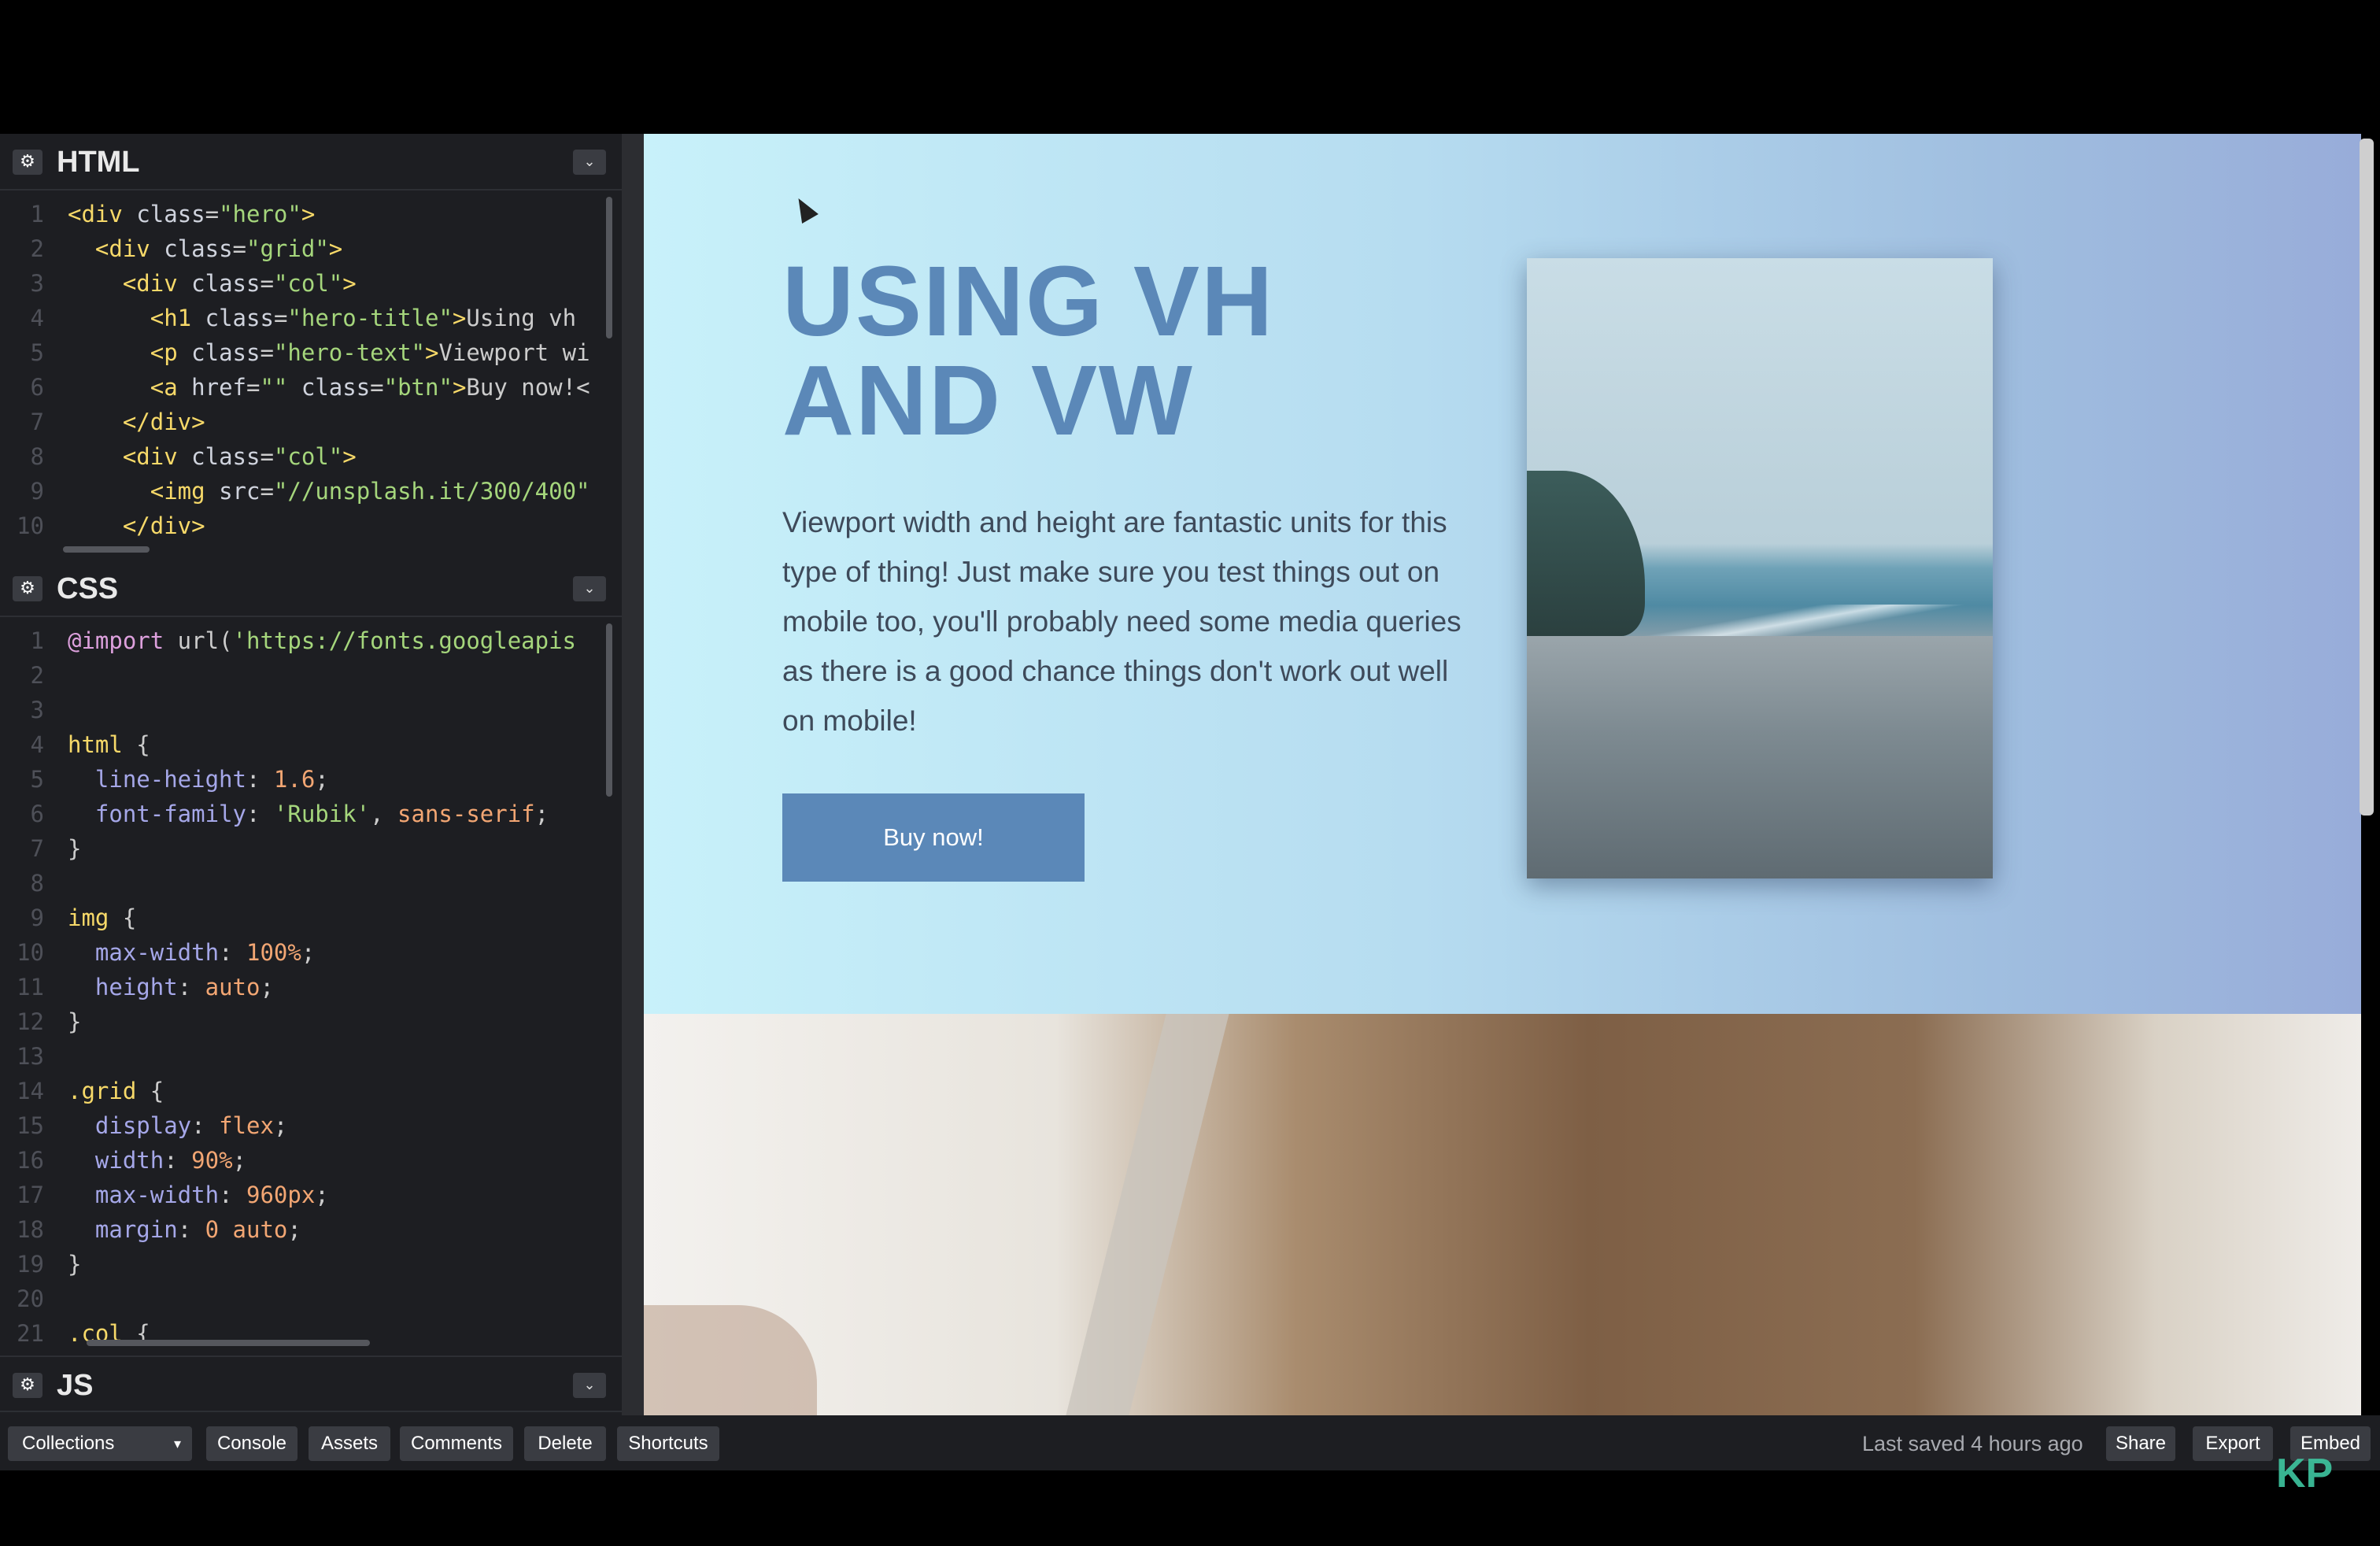  What do you see at coordinates (303, 745) in the screenshot?
I see `css-code-line: 4 html {` at bounding box center [303, 745].